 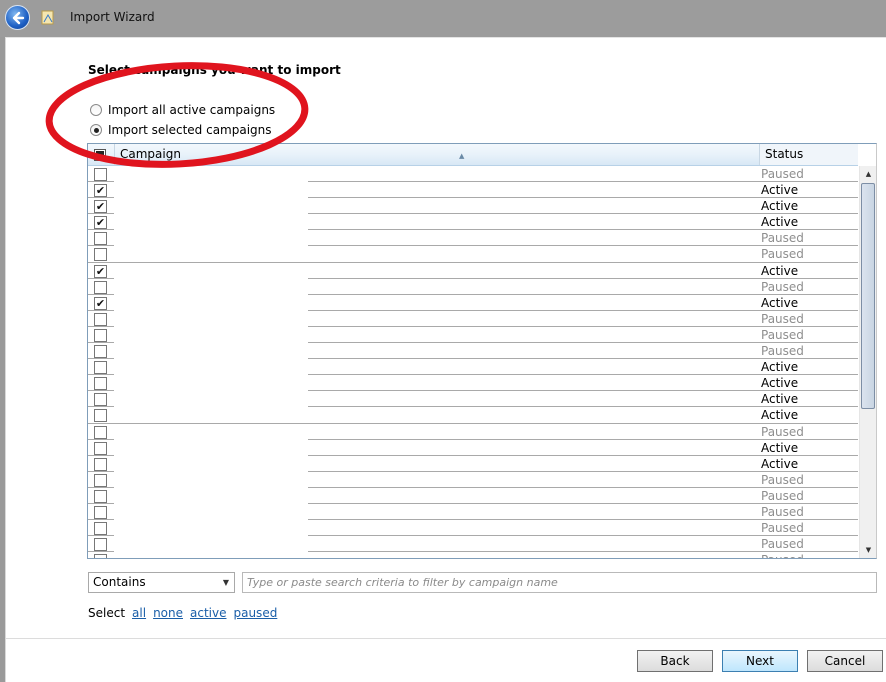 I want to click on select-none-link: none, so click(x=168, y=613).